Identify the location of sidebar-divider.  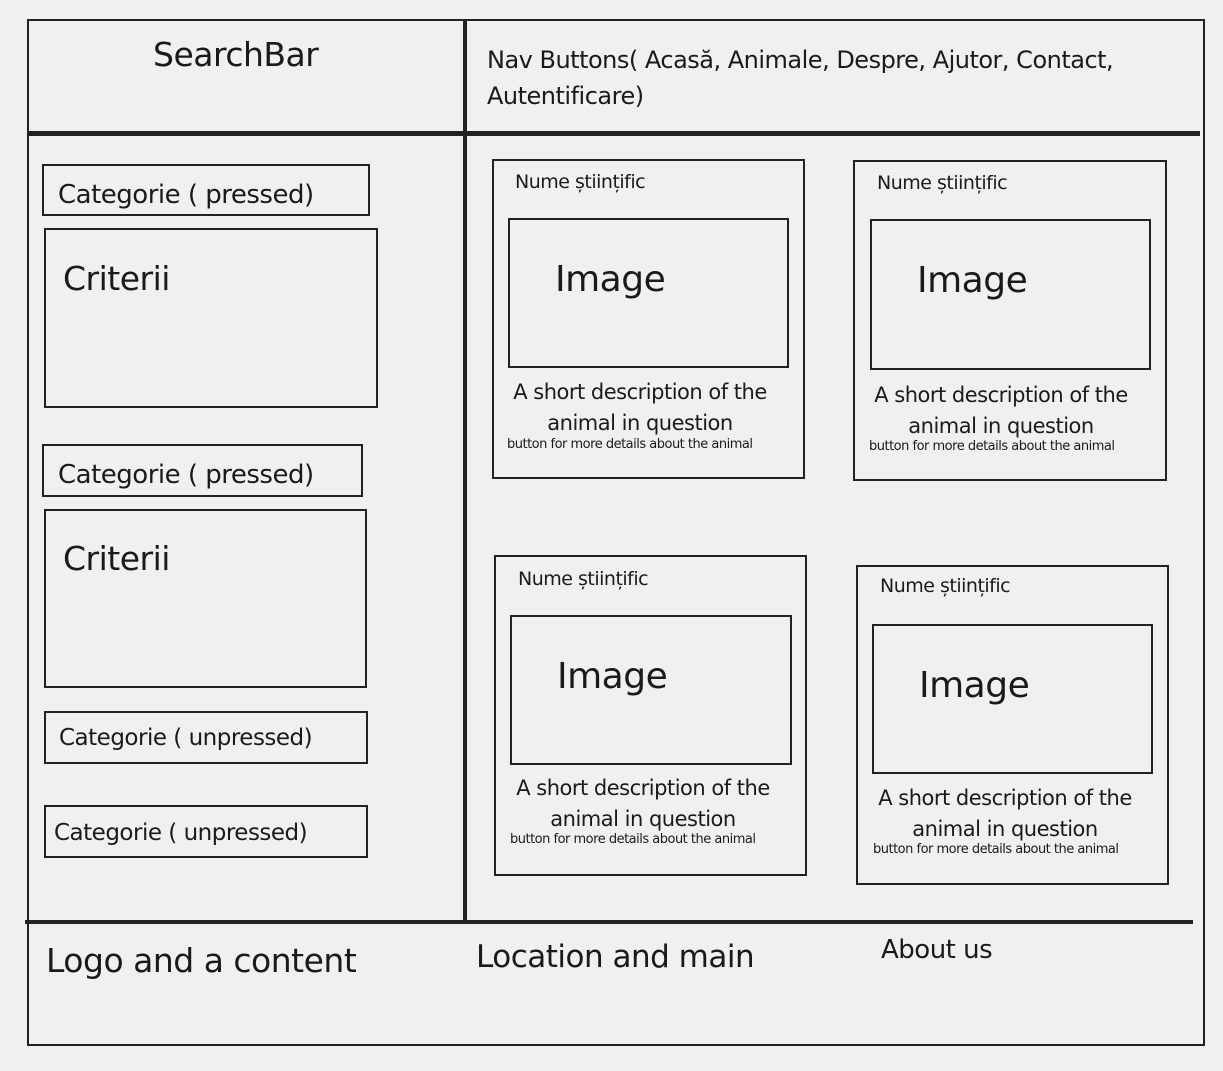
(465, 470).